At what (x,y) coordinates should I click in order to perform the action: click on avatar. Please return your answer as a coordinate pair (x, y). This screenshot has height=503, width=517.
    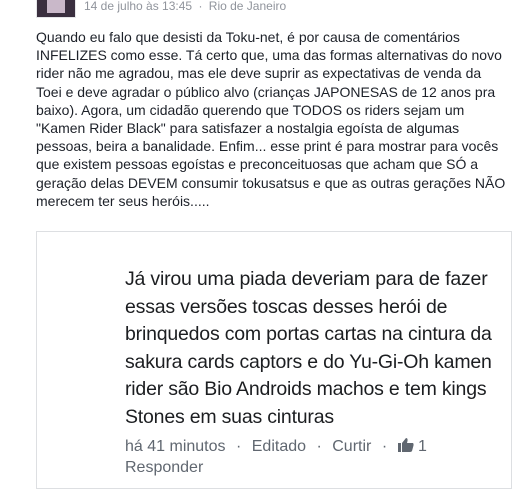
    Looking at the image, I should click on (56, 9).